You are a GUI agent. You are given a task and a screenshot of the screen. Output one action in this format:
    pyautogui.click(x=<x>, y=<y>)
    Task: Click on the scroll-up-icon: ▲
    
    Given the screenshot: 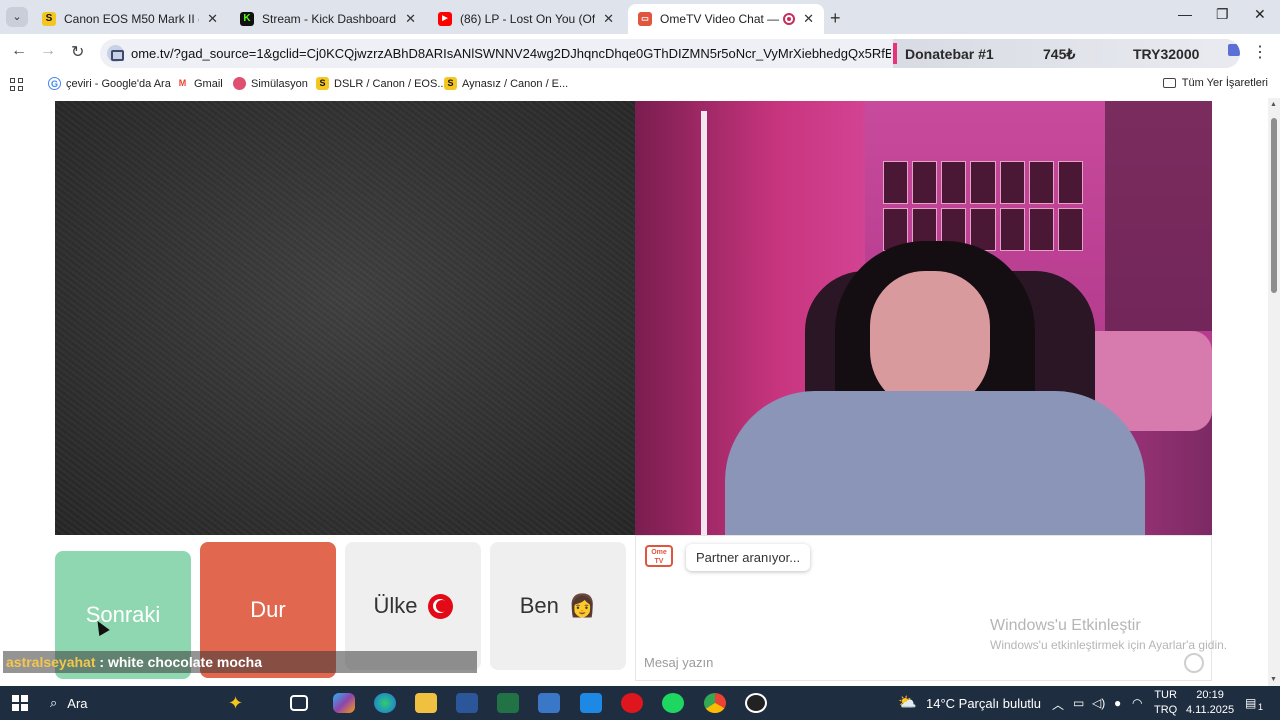 What is the action you would take?
    pyautogui.click(x=1273, y=104)
    